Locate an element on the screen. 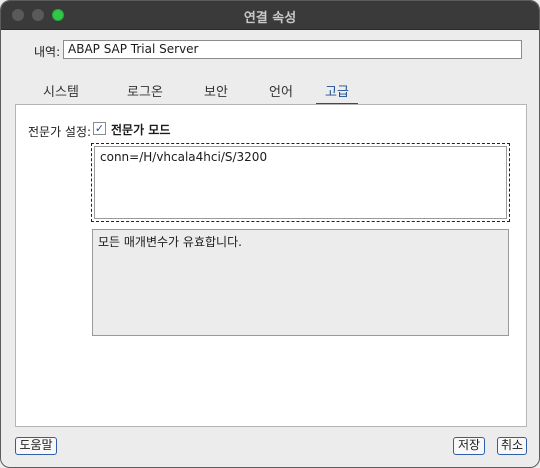 Image resolution: width=540 pixels, height=468 pixels. description-label: 내역: is located at coordinates (47, 52).